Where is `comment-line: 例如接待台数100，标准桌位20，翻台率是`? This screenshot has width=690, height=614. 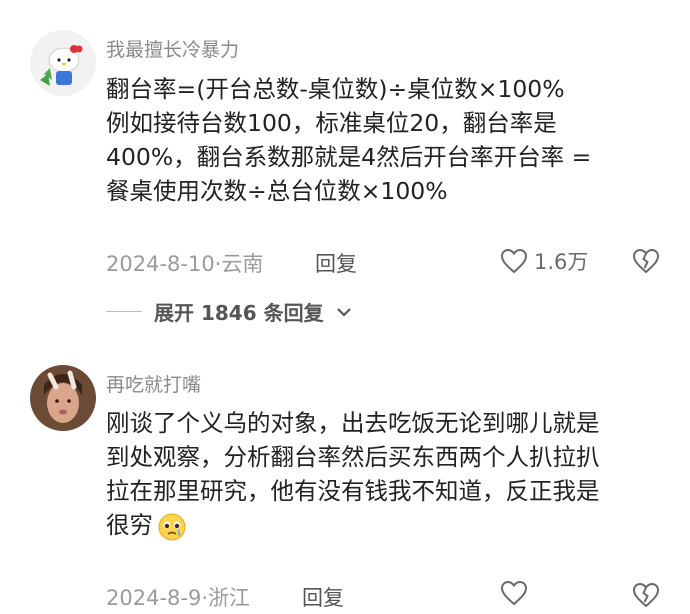 comment-line: 例如接待台数100，标准桌位20，翻台率是 is located at coordinates (331, 123).